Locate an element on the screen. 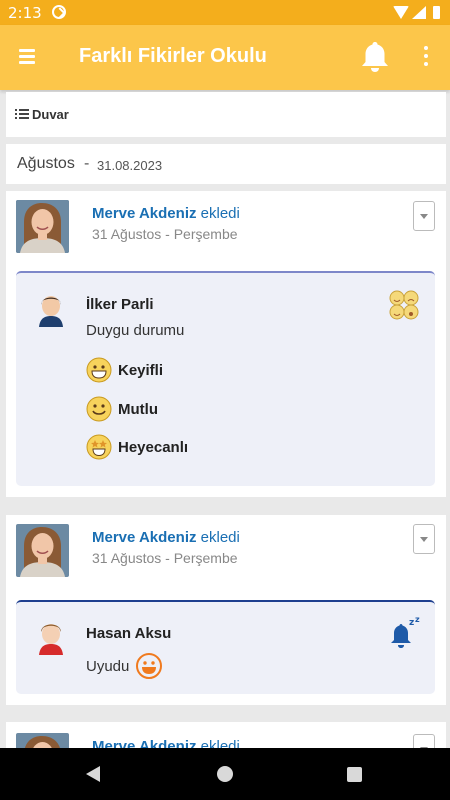 Image resolution: width=450 pixels, height=800 pixels. home-icon is located at coordinates (225, 774).